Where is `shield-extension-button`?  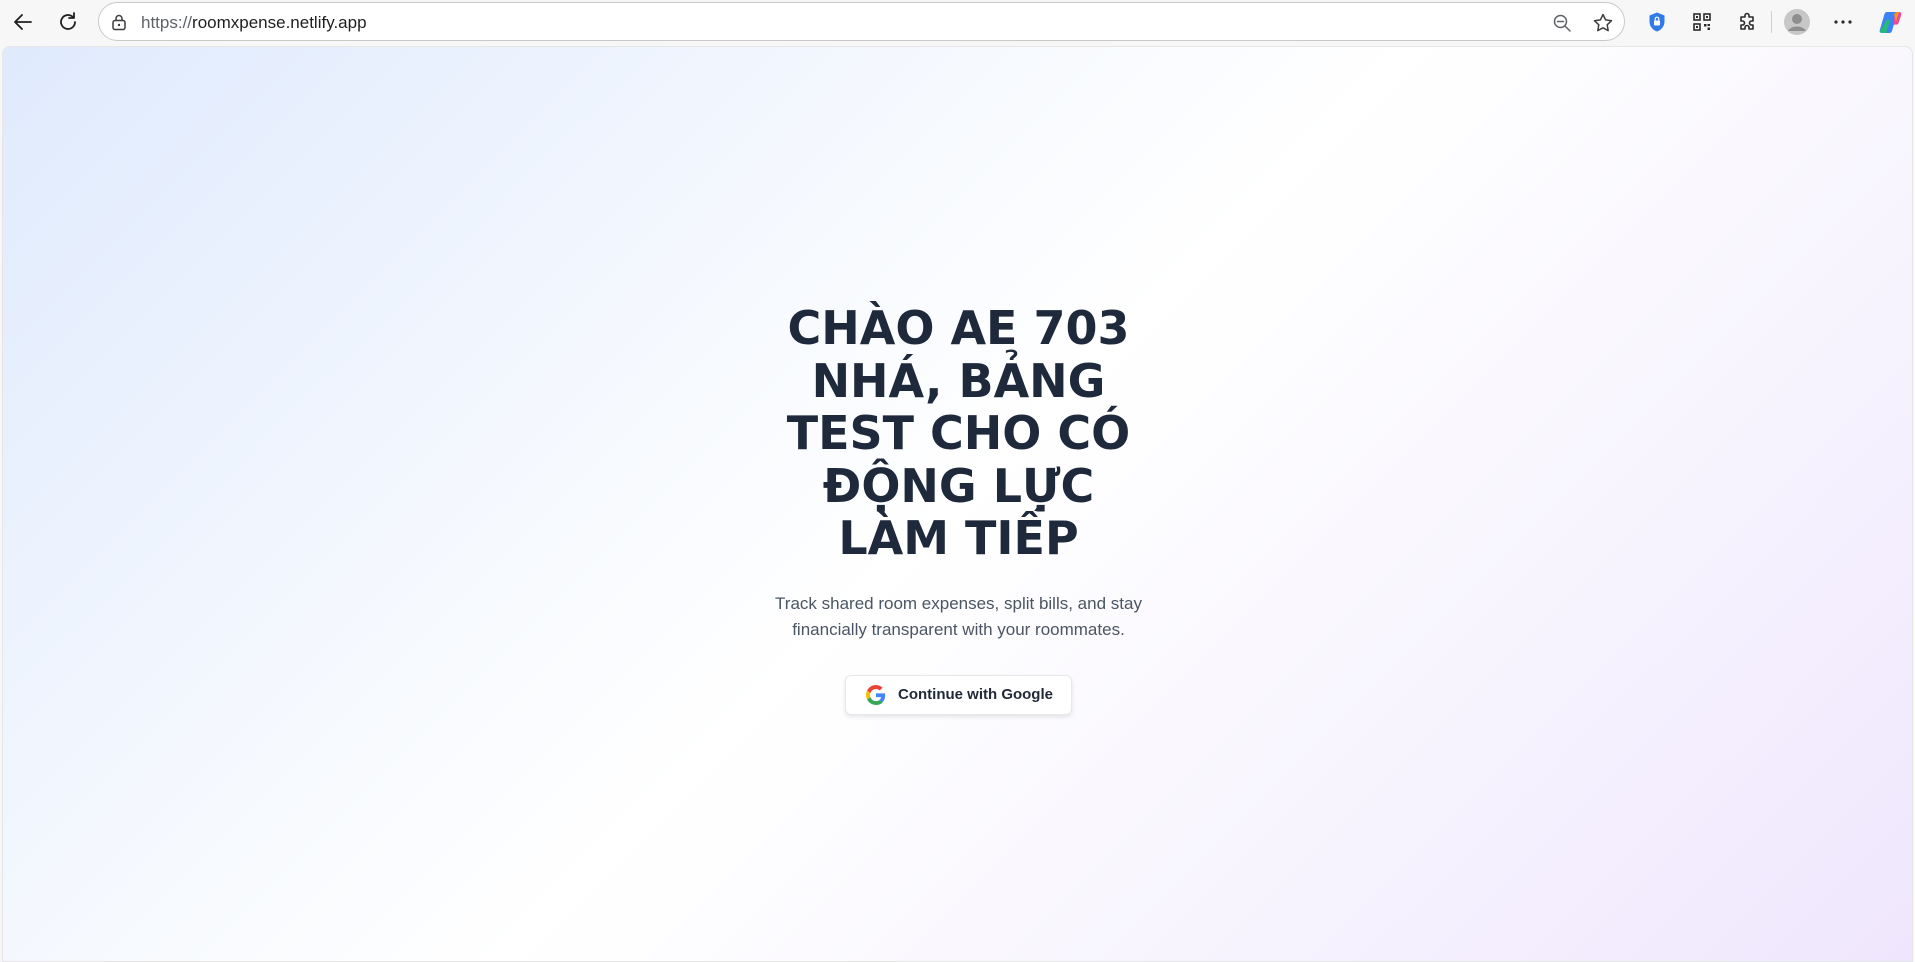 shield-extension-button is located at coordinates (1657, 22).